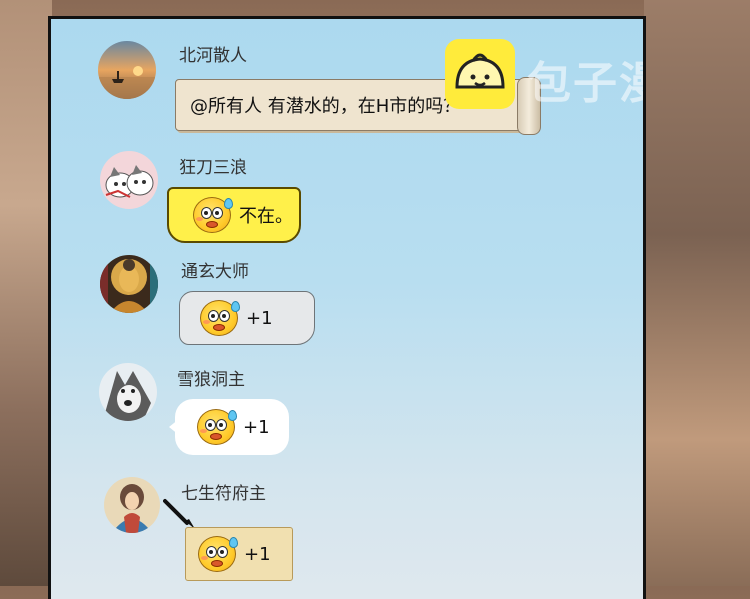 This screenshot has height=599, width=750. Describe the element at coordinates (26, 293) in the screenshot. I see `background-left` at that location.